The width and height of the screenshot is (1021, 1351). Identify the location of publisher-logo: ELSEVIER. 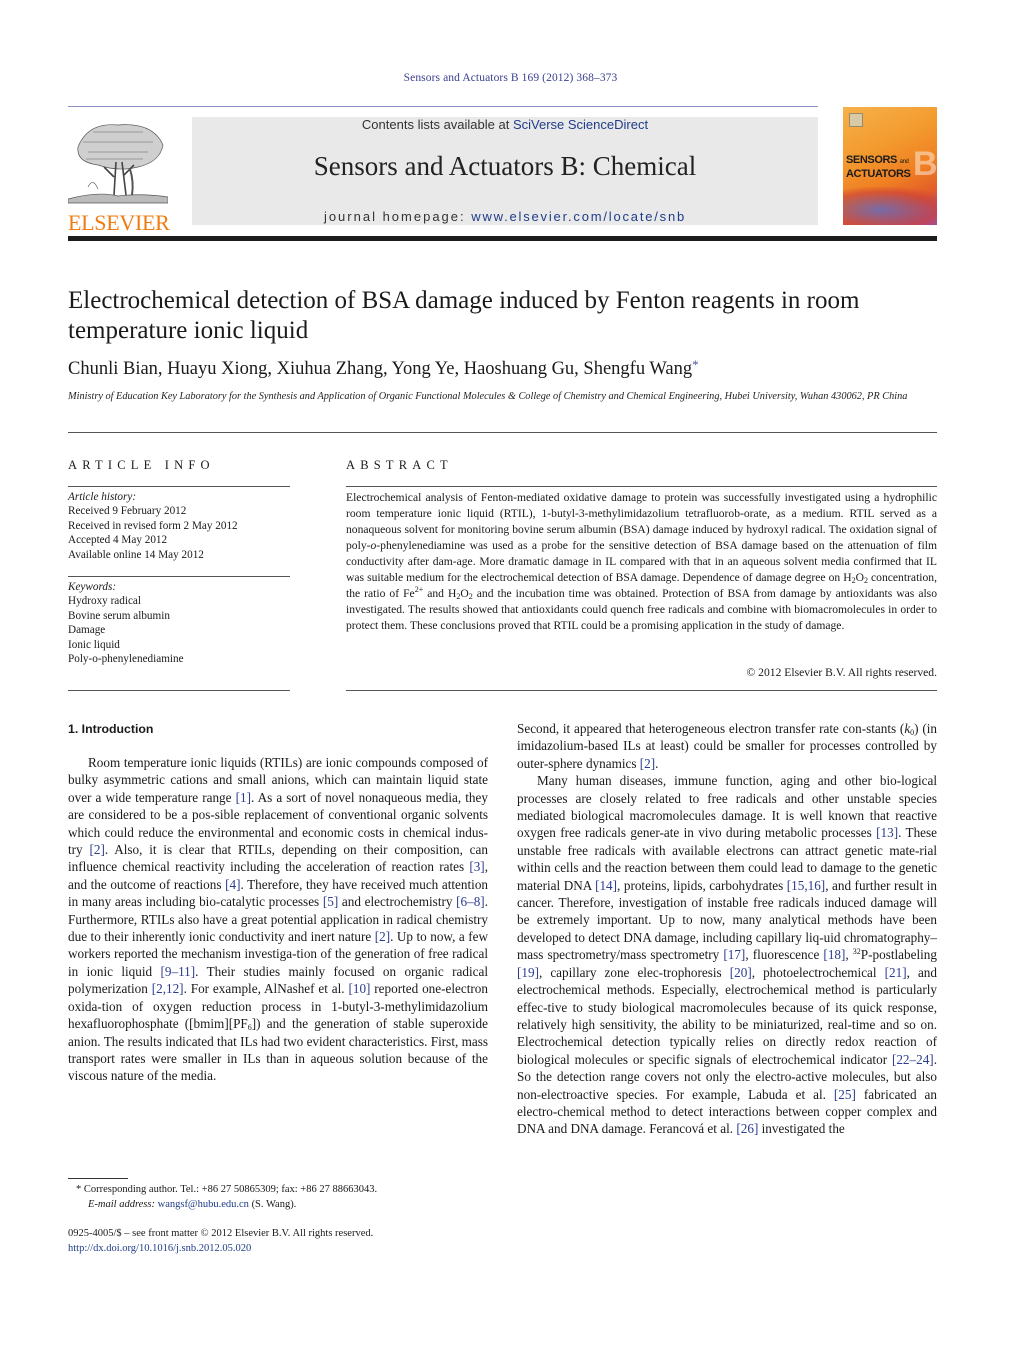
(118, 175).